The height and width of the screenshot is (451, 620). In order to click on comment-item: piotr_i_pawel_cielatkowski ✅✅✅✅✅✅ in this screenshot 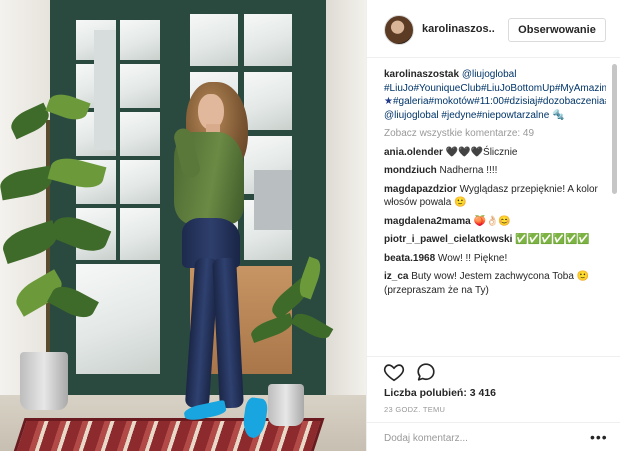, I will do `click(495, 240)`.